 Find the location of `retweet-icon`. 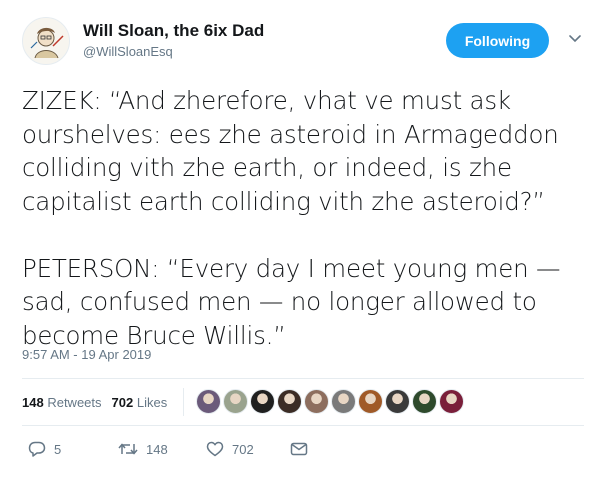

retweet-icon is located at coordinates (128, 449).